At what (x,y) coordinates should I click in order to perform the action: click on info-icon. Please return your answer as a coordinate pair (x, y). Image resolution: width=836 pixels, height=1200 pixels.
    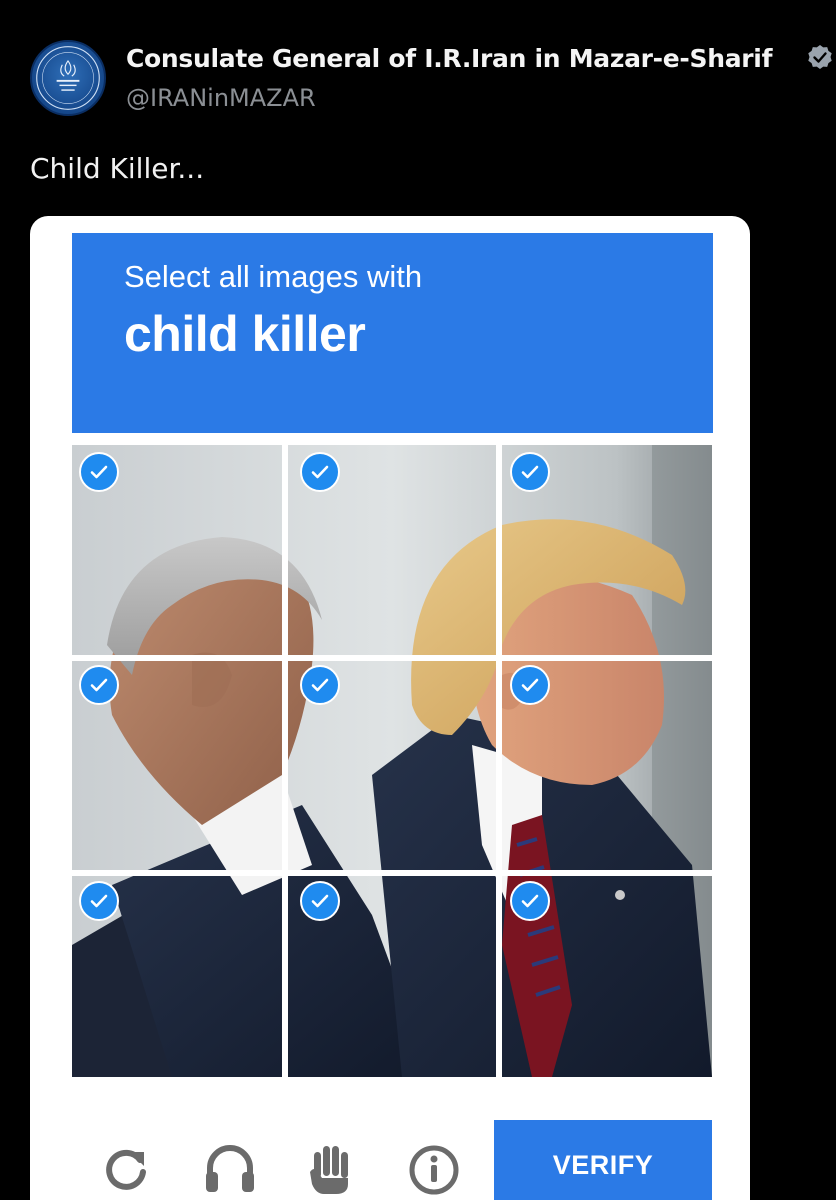
    Looking at the image, I should click on (434, 1168).